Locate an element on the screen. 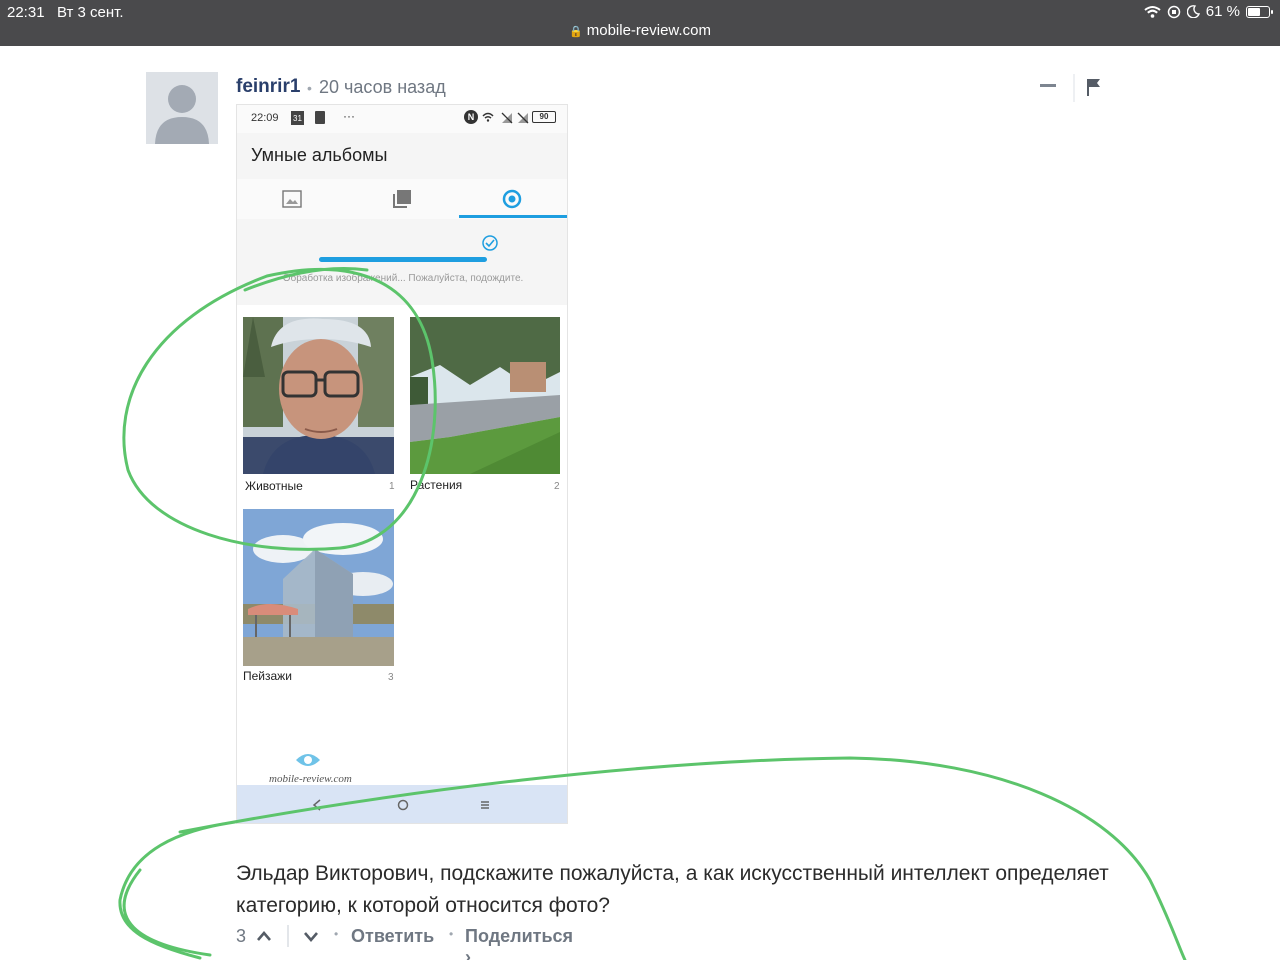  phone-nav-bar is located at coordinates (402, 804).